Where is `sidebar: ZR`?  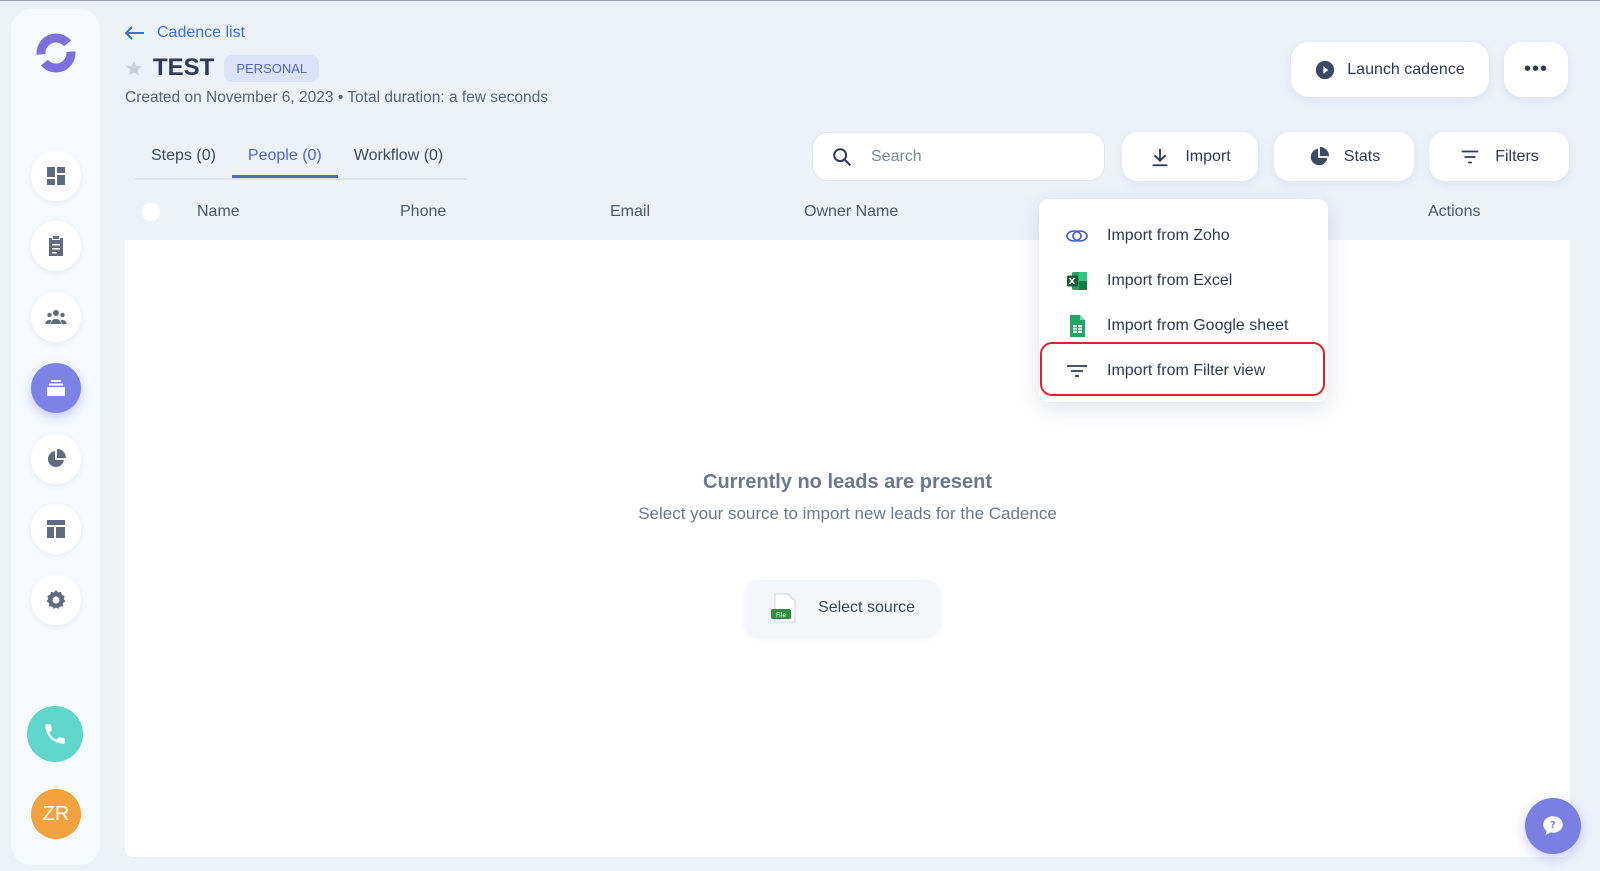 sidebar: ZR is located at coordinates (55, 437).